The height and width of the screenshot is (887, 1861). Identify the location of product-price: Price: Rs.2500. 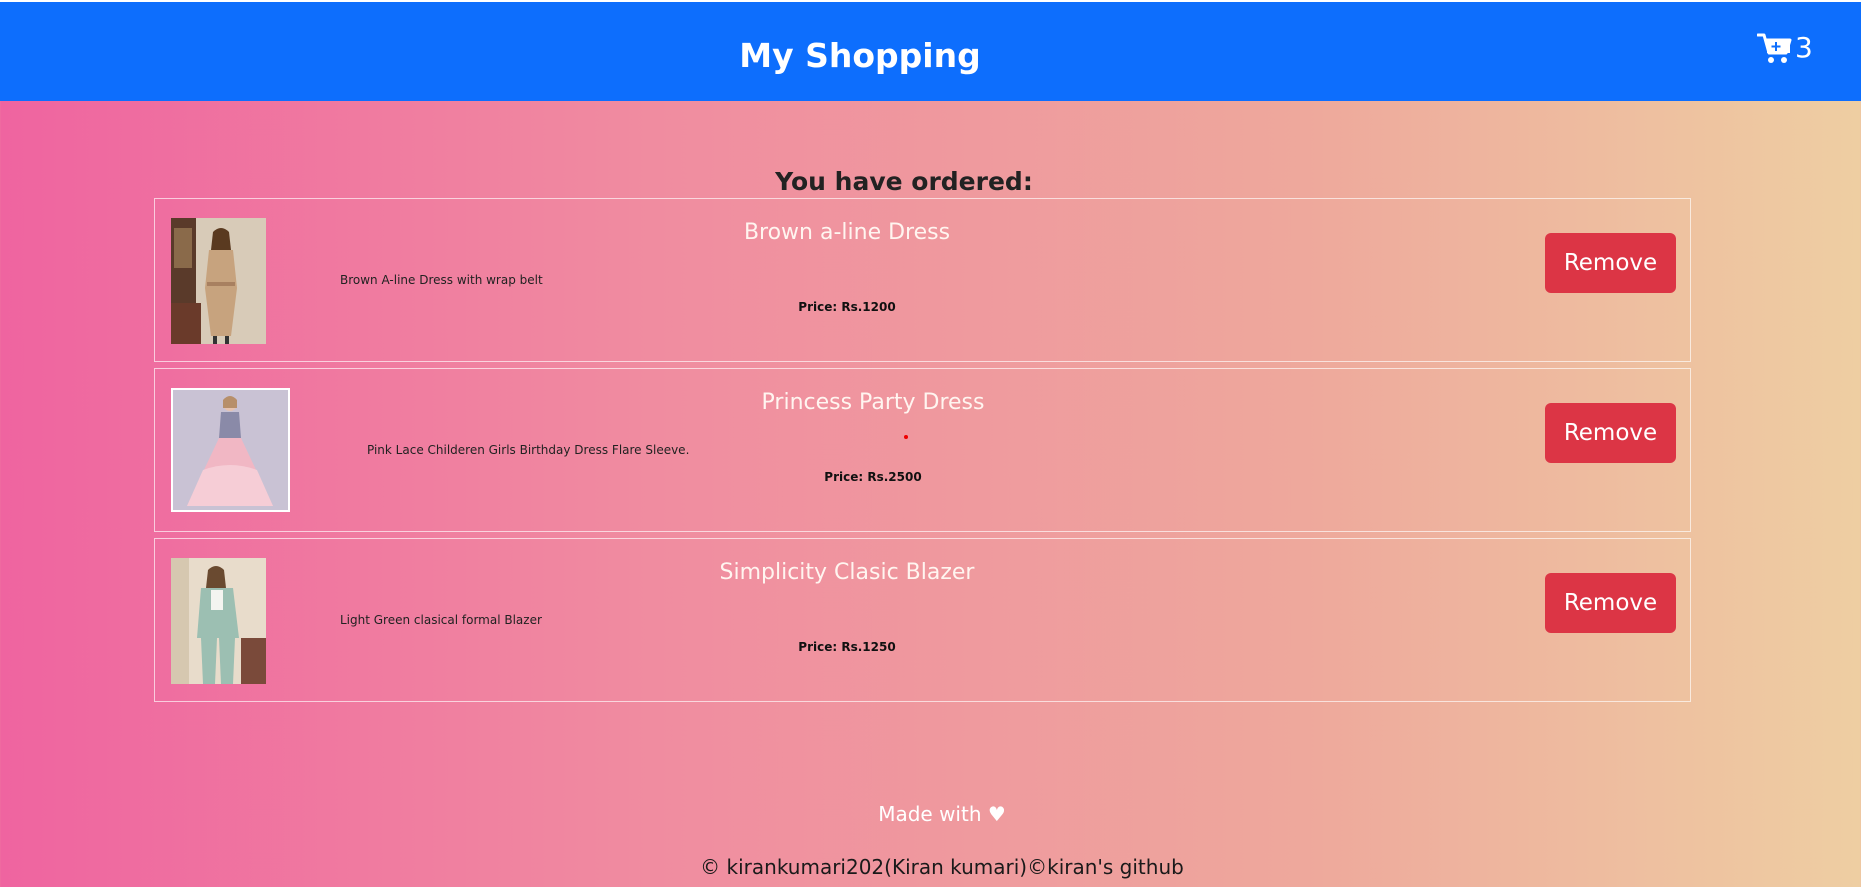
(873, 477).